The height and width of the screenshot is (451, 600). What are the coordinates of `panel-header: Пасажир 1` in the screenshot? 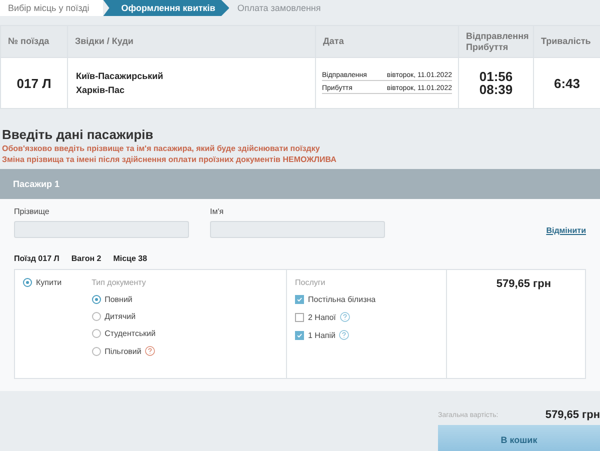 It's located at (300, 184).